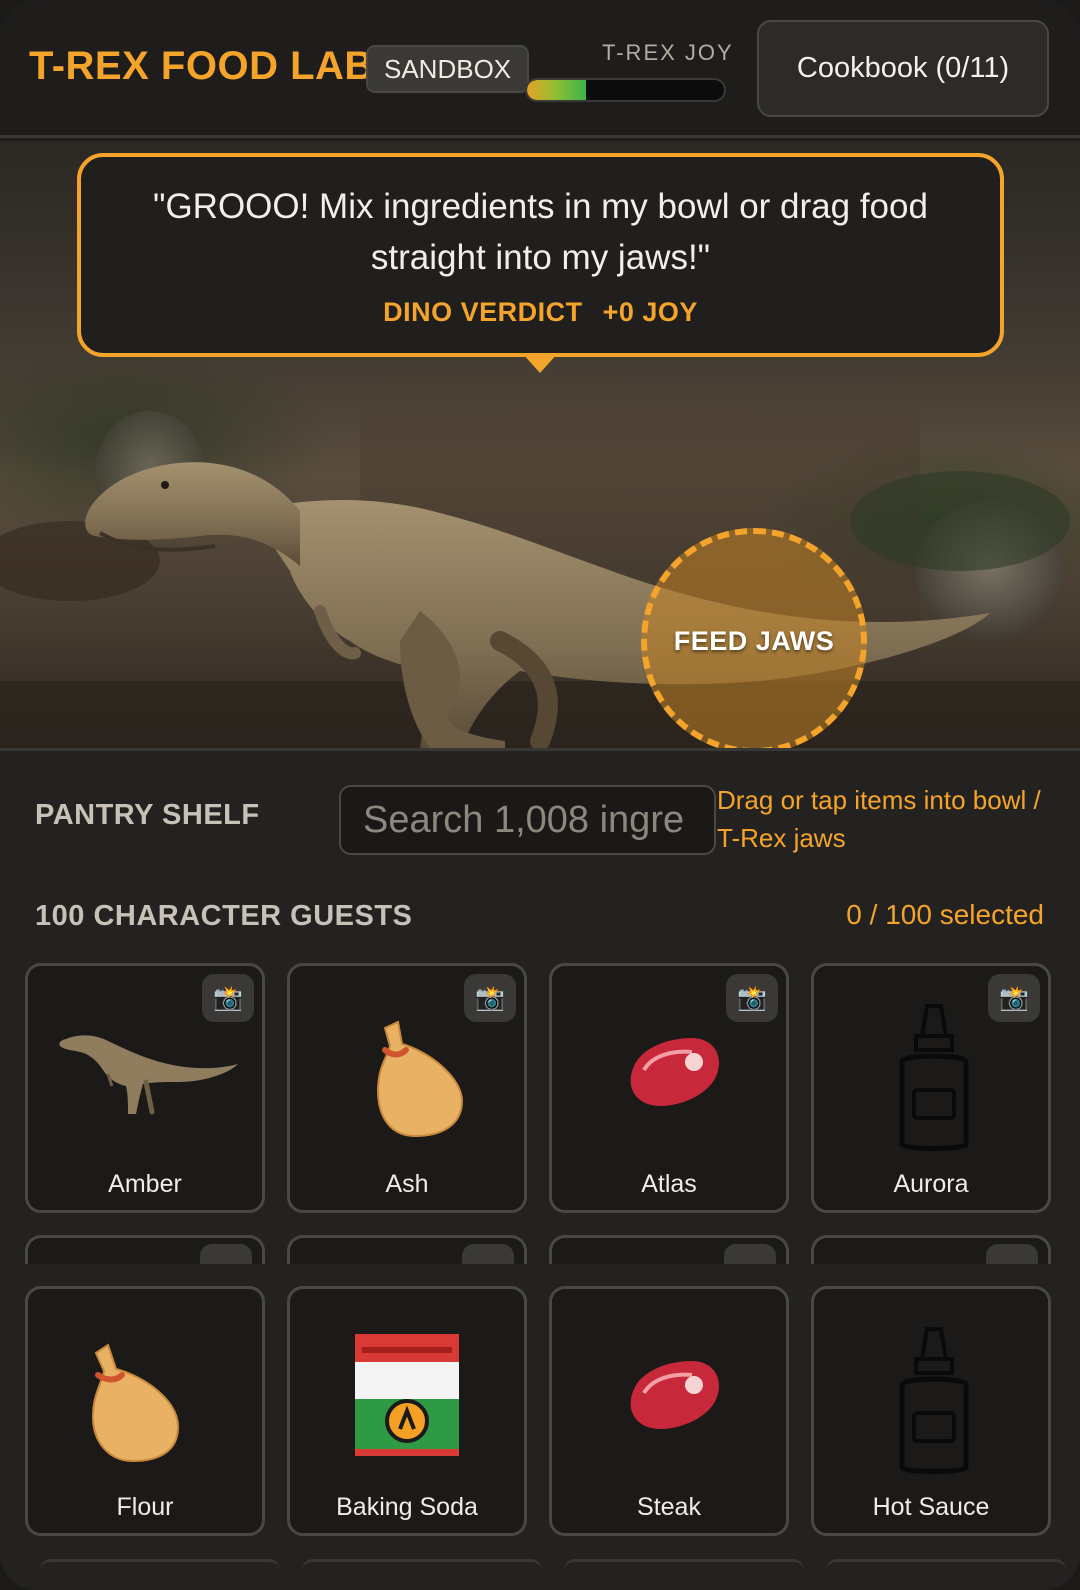  What do you see at coordinates (407, 1088) in the screenshot?
I see `guest-card-ash: 📸 Ash` at bounding box center [407, 1088].